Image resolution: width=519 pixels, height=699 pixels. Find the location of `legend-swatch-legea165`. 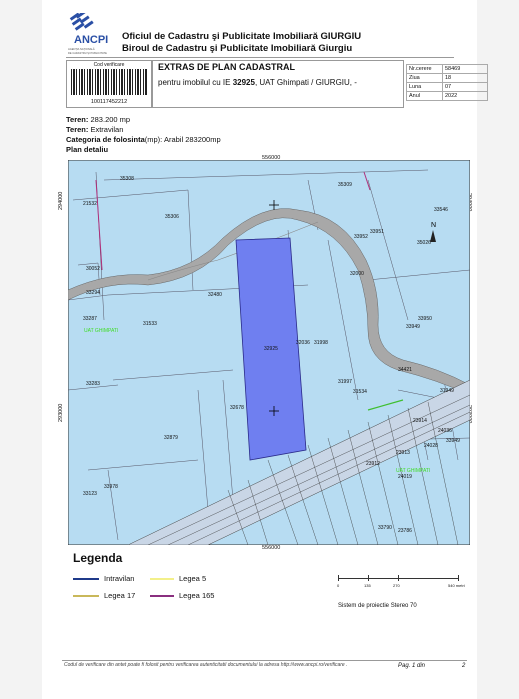

legend-swatch-legea165 is located at coordinates (162, 596).